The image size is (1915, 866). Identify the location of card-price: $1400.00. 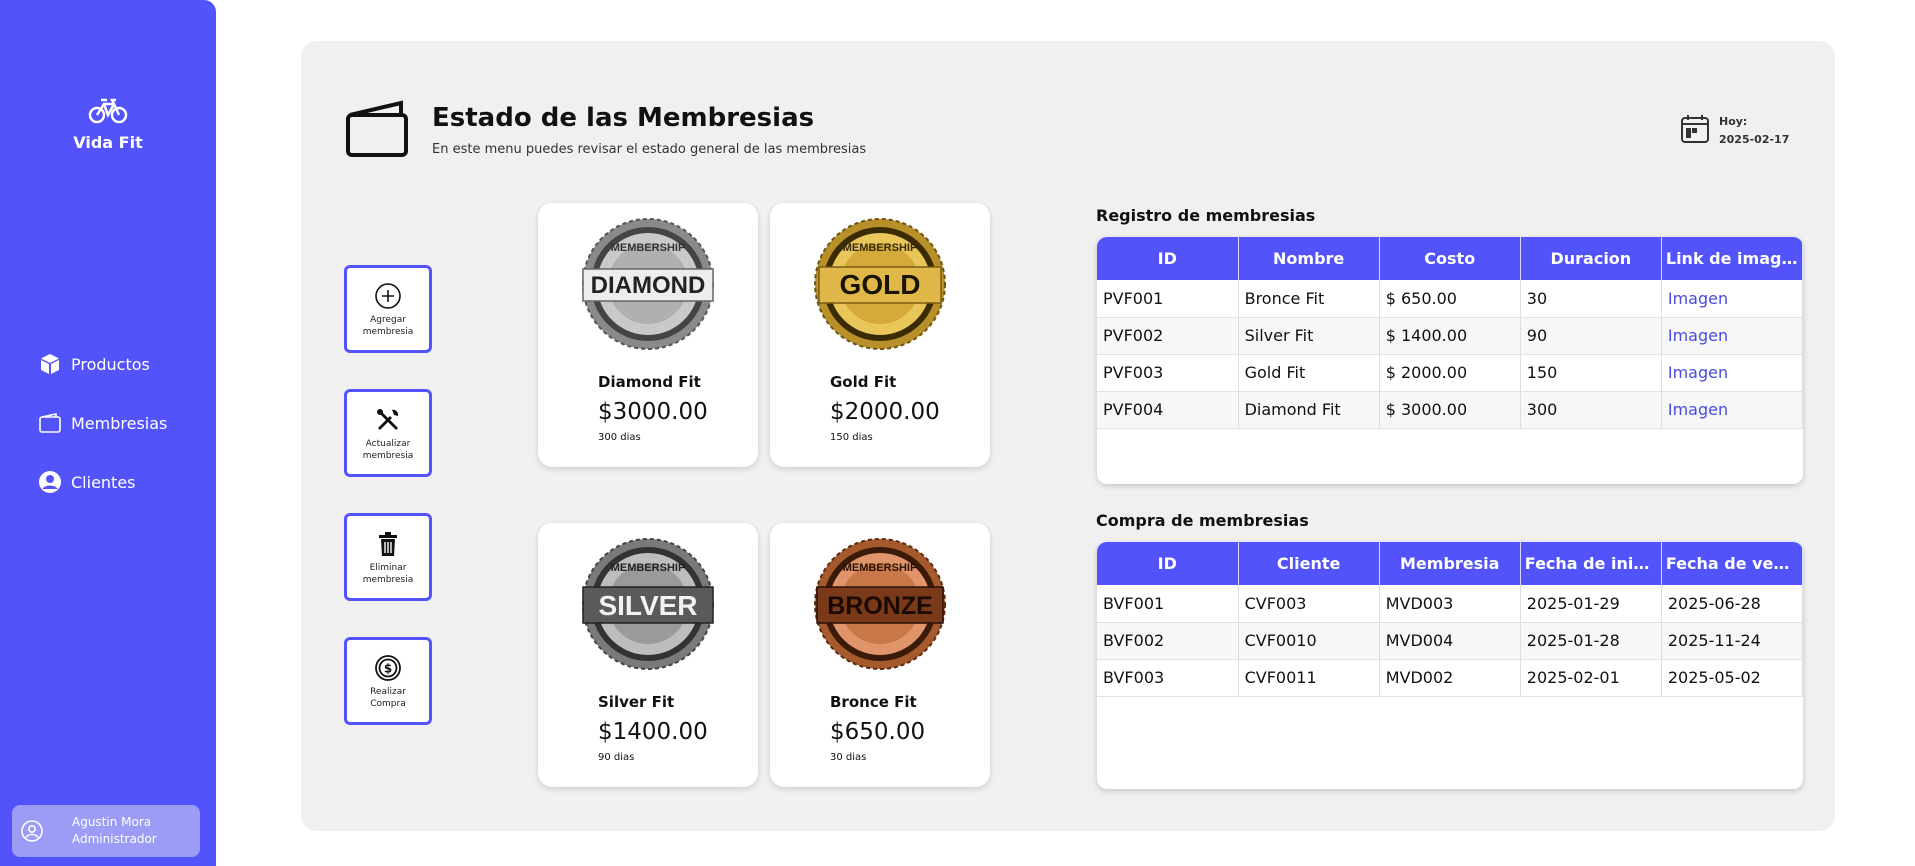
(653, 732).